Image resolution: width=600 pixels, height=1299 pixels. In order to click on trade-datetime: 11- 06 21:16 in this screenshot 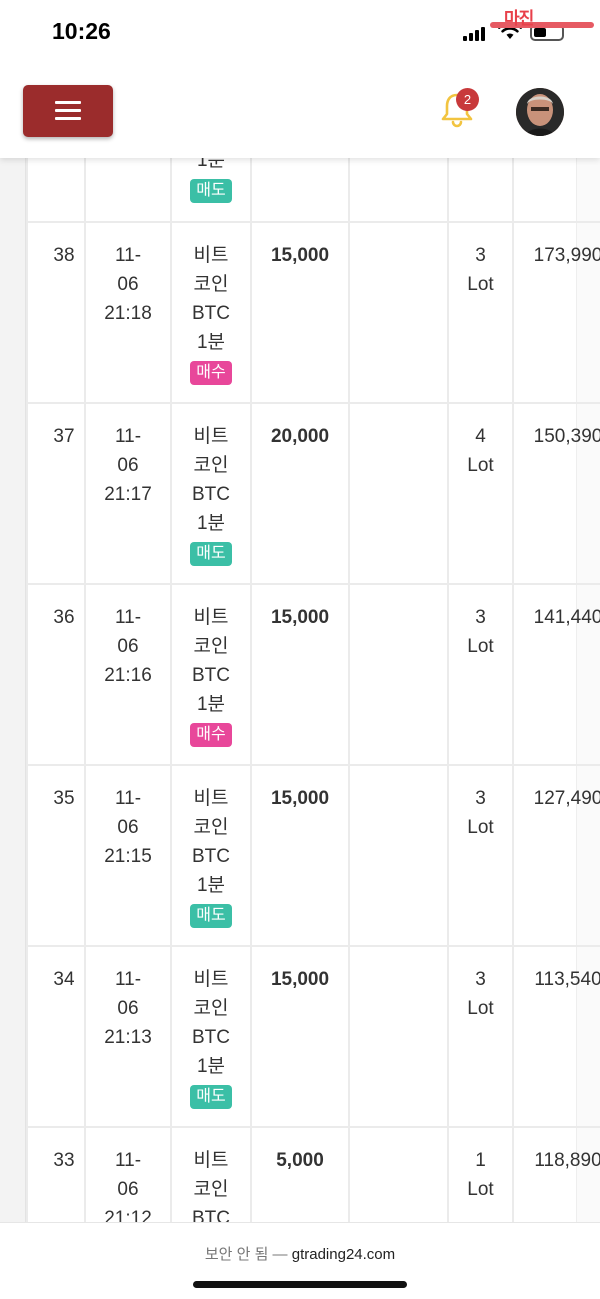, I will do `click(128, 674)`.